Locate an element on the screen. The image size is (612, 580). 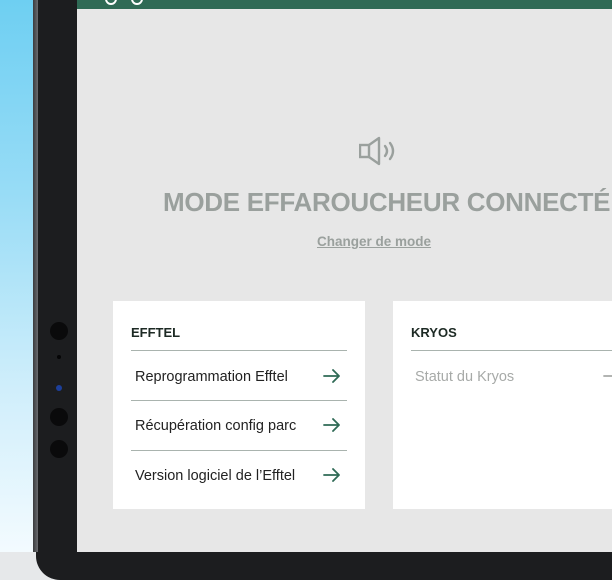
mode-title: MODE EFFAROUCHEUR CONNECTÉ is located at coordinates (387, 202).